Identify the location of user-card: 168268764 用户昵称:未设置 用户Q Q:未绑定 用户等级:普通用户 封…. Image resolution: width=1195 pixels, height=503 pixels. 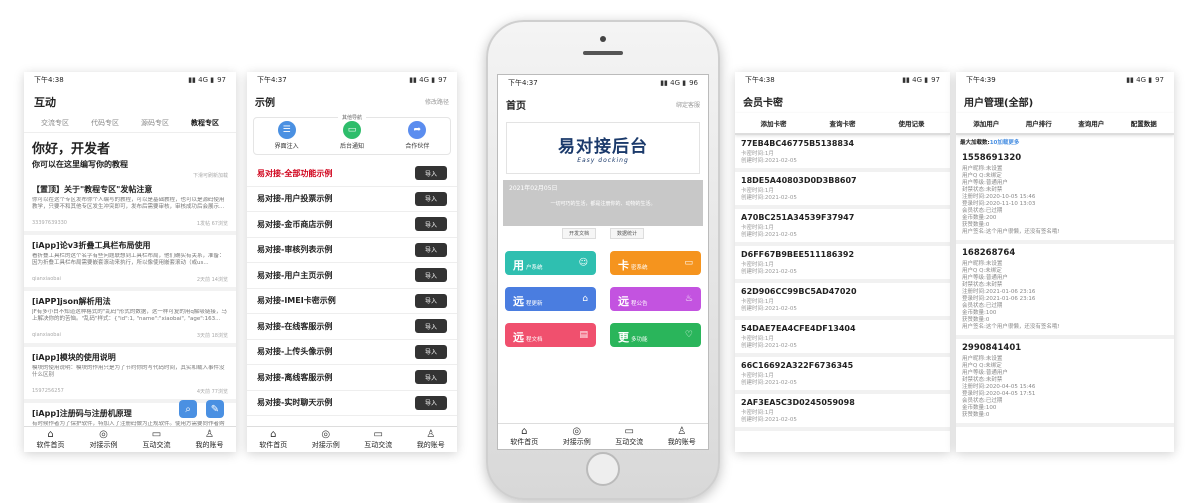
(1065, 291).